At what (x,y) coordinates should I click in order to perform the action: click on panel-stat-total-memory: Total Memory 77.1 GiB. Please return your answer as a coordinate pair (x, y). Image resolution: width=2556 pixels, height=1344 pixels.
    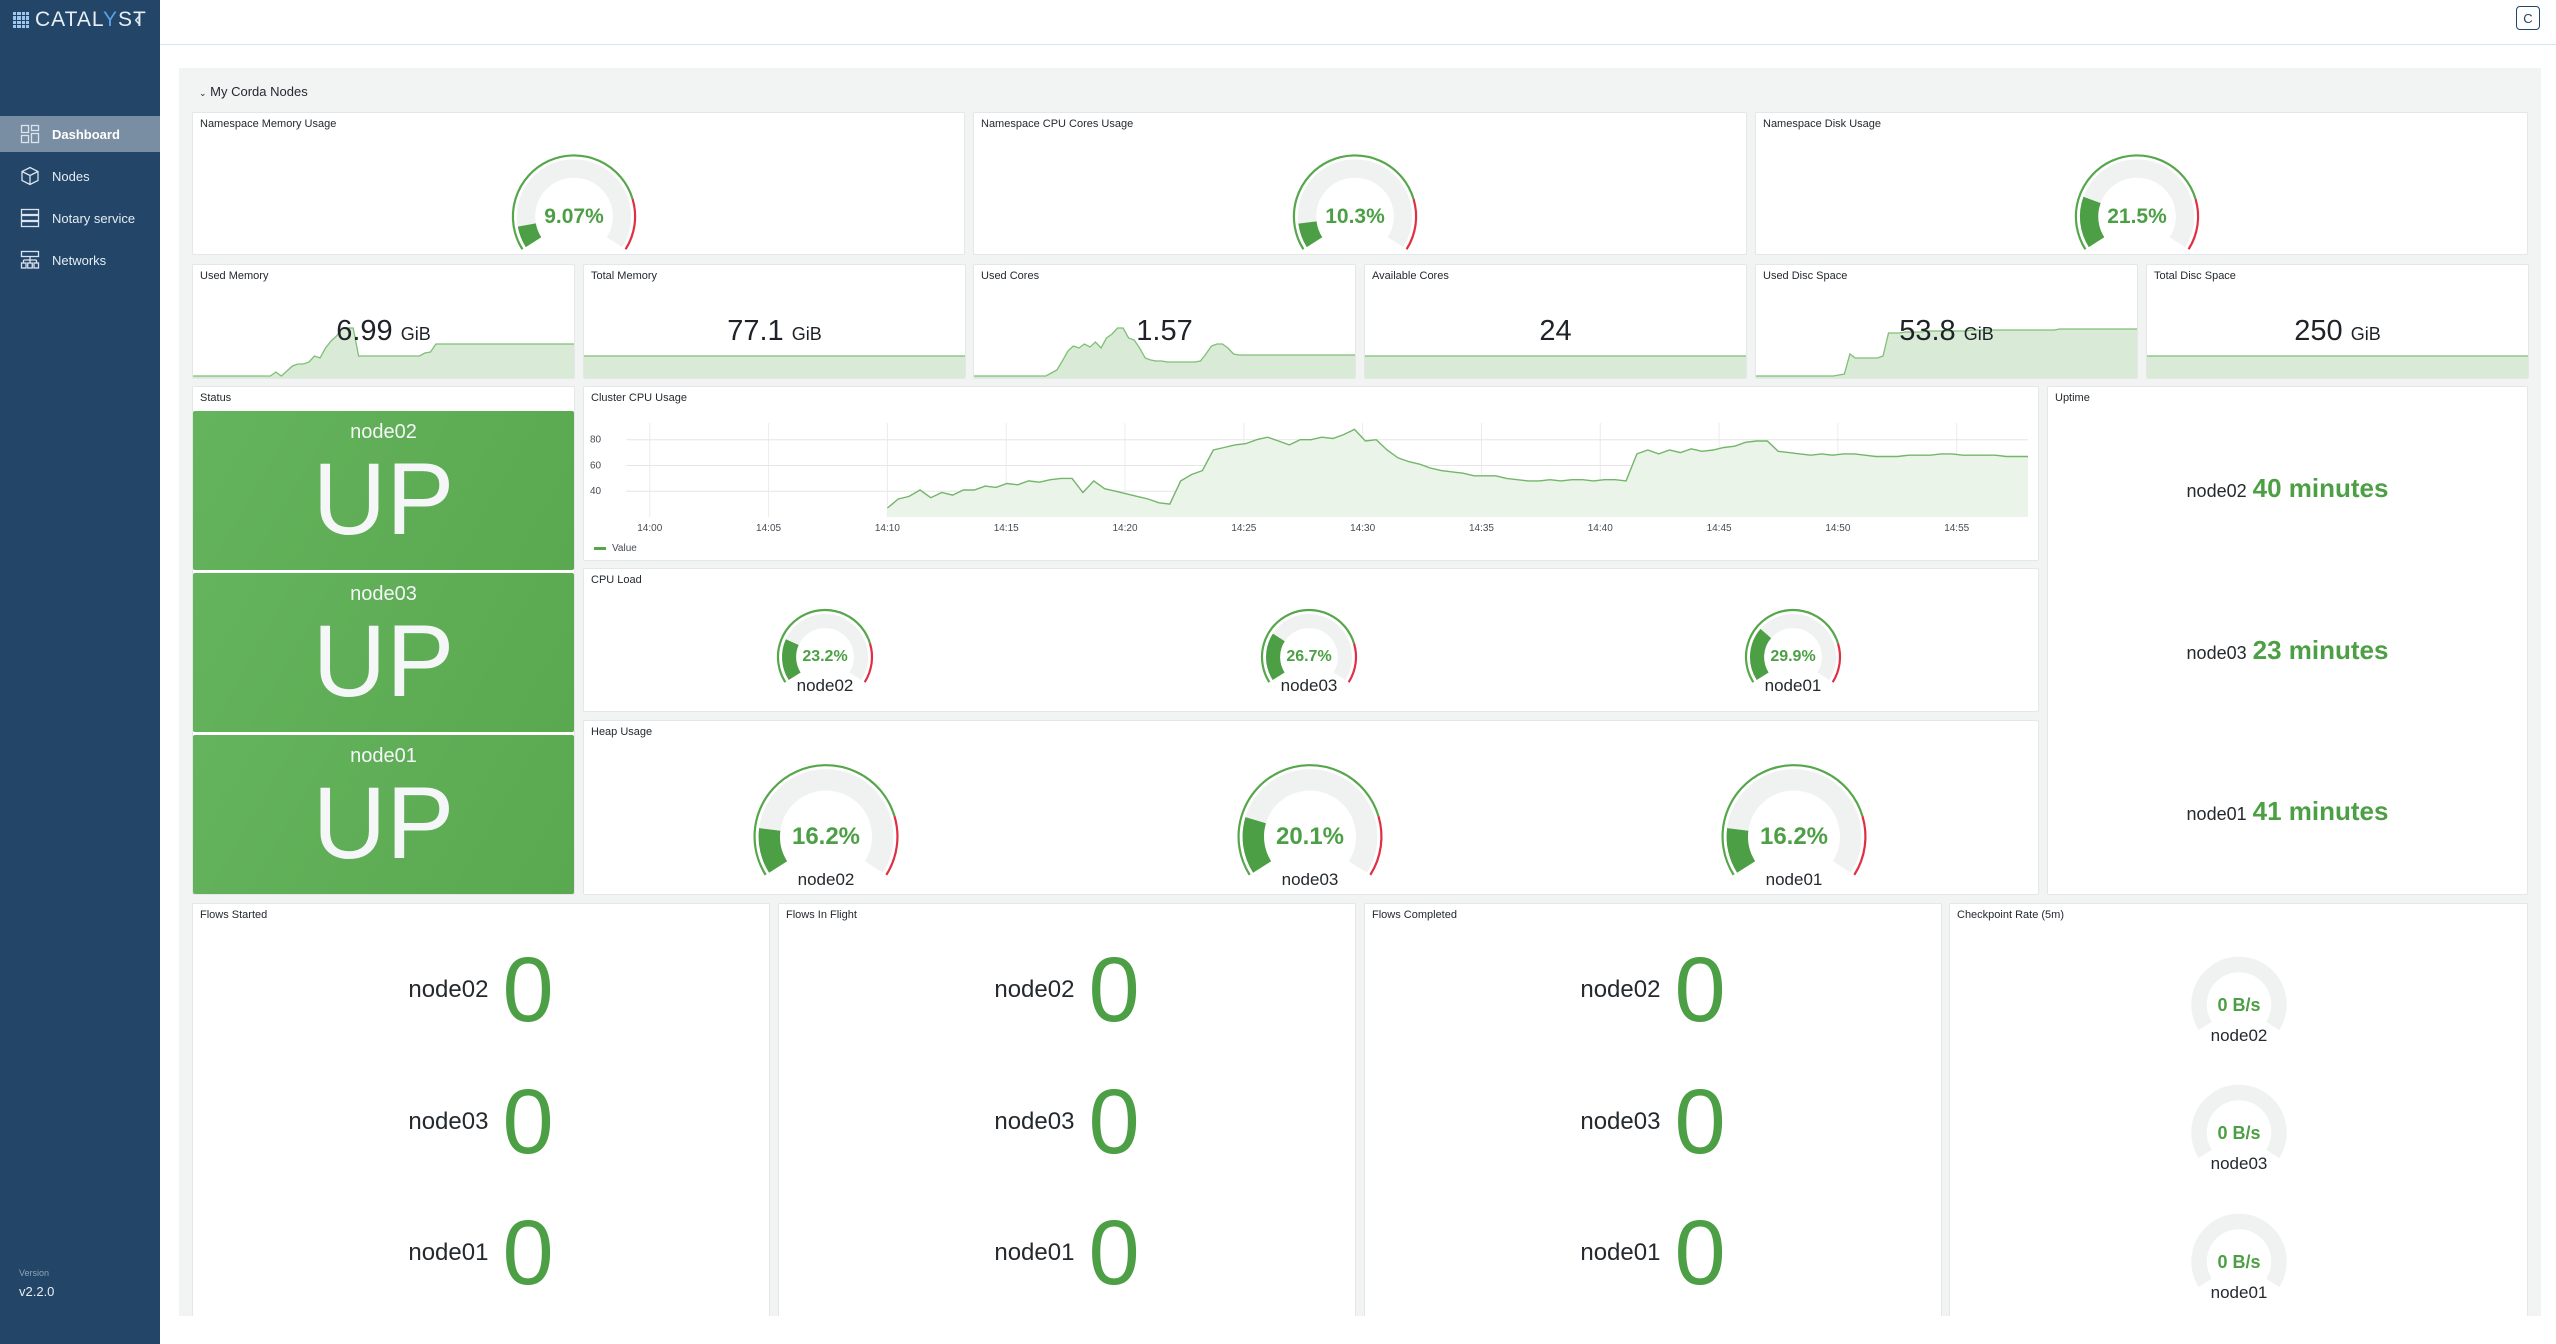
    Looking at the image, I should click on (774, 321).